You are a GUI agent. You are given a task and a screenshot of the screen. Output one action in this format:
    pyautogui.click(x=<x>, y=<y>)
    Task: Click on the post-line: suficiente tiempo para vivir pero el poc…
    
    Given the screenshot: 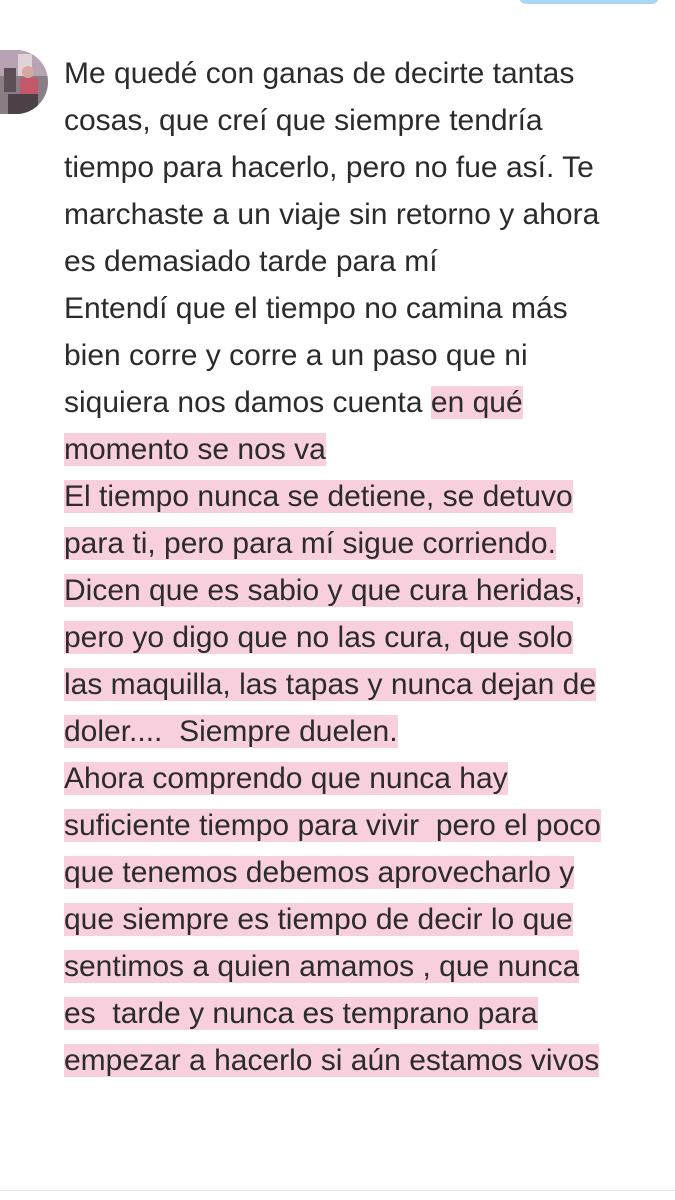 What is the action you would take?
    pyautogui.click(x=364, y=825)
    